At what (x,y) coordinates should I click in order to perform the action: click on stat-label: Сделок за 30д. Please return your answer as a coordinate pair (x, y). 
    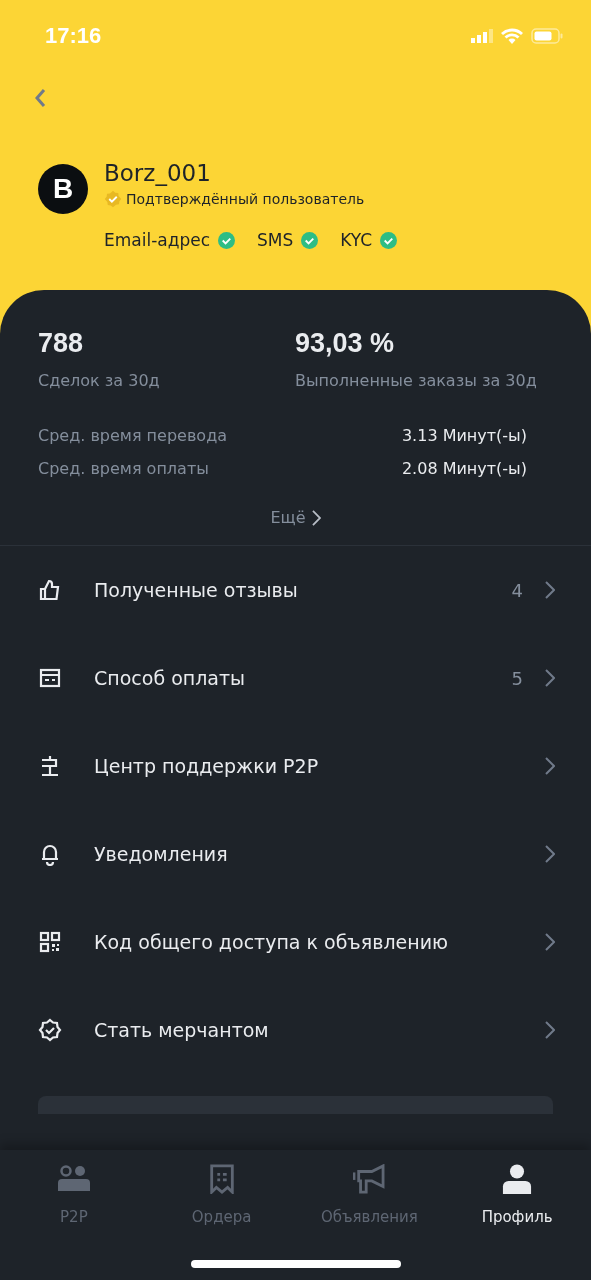
    Looking at the image, I should click on (99, 380).